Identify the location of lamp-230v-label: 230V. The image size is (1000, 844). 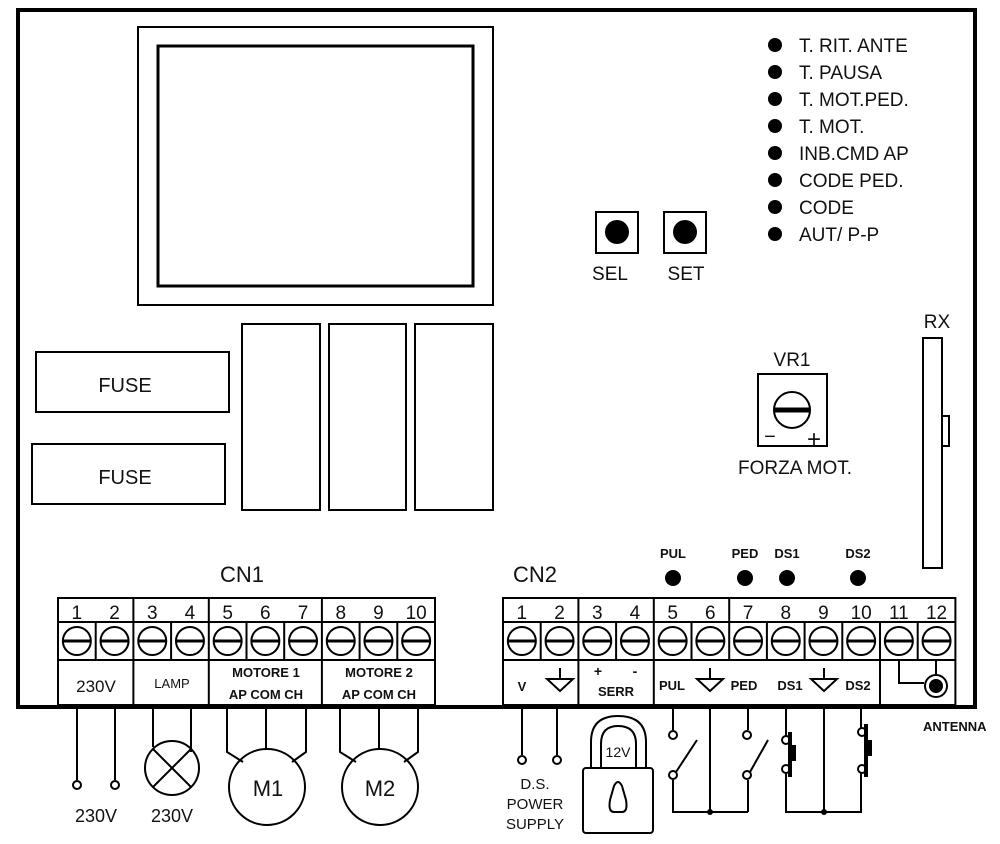
(172, 816).